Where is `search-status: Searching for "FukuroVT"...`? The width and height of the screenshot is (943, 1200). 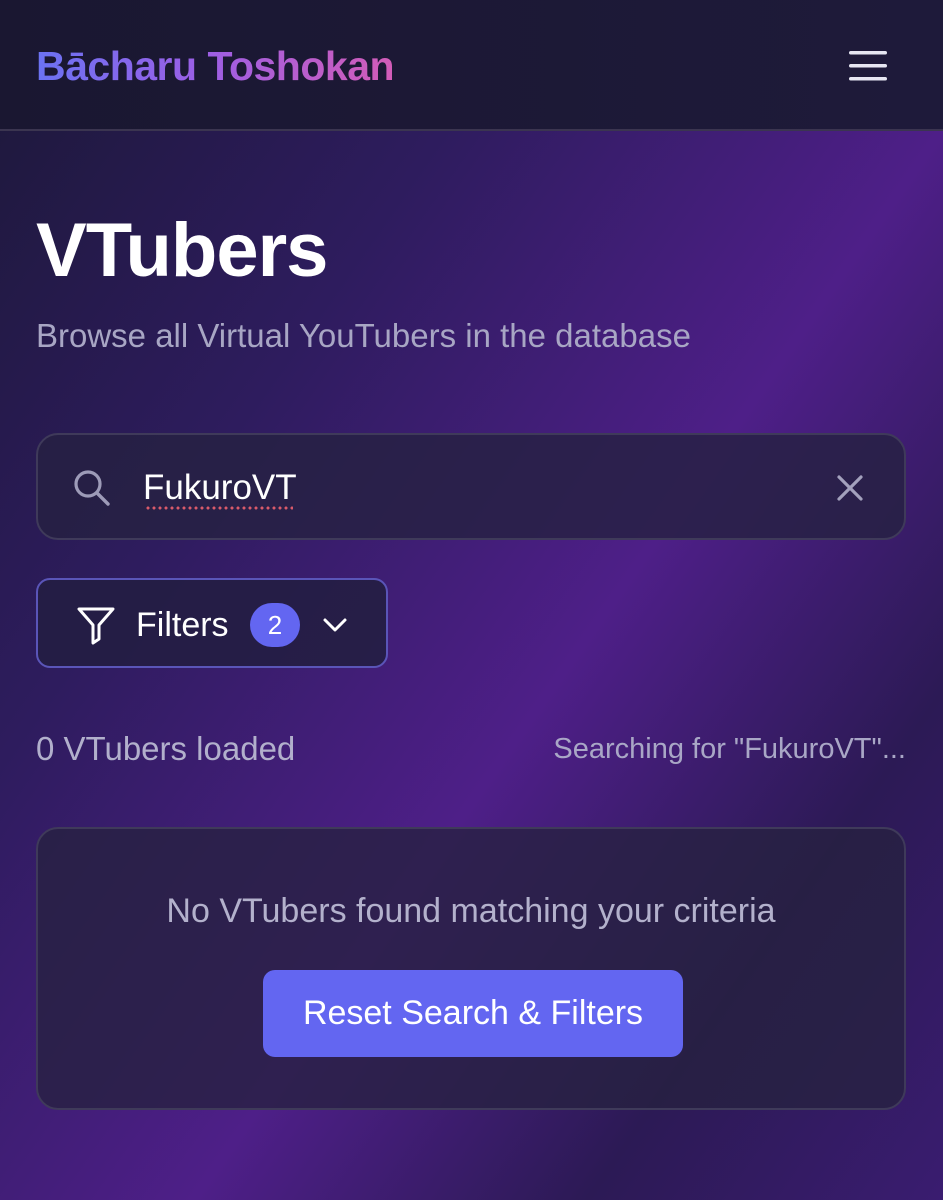
search-status: Searching for "FukuroVT"... is located at coordinates (729, 749).